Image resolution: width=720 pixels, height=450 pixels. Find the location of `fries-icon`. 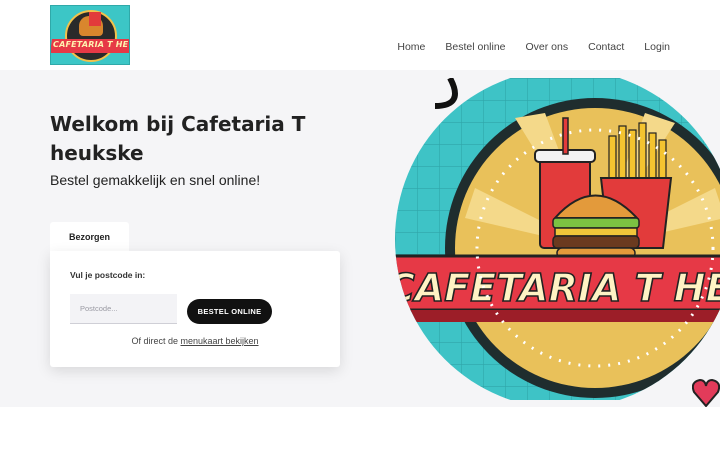

fries-icon is located at coordinates (95, 19).